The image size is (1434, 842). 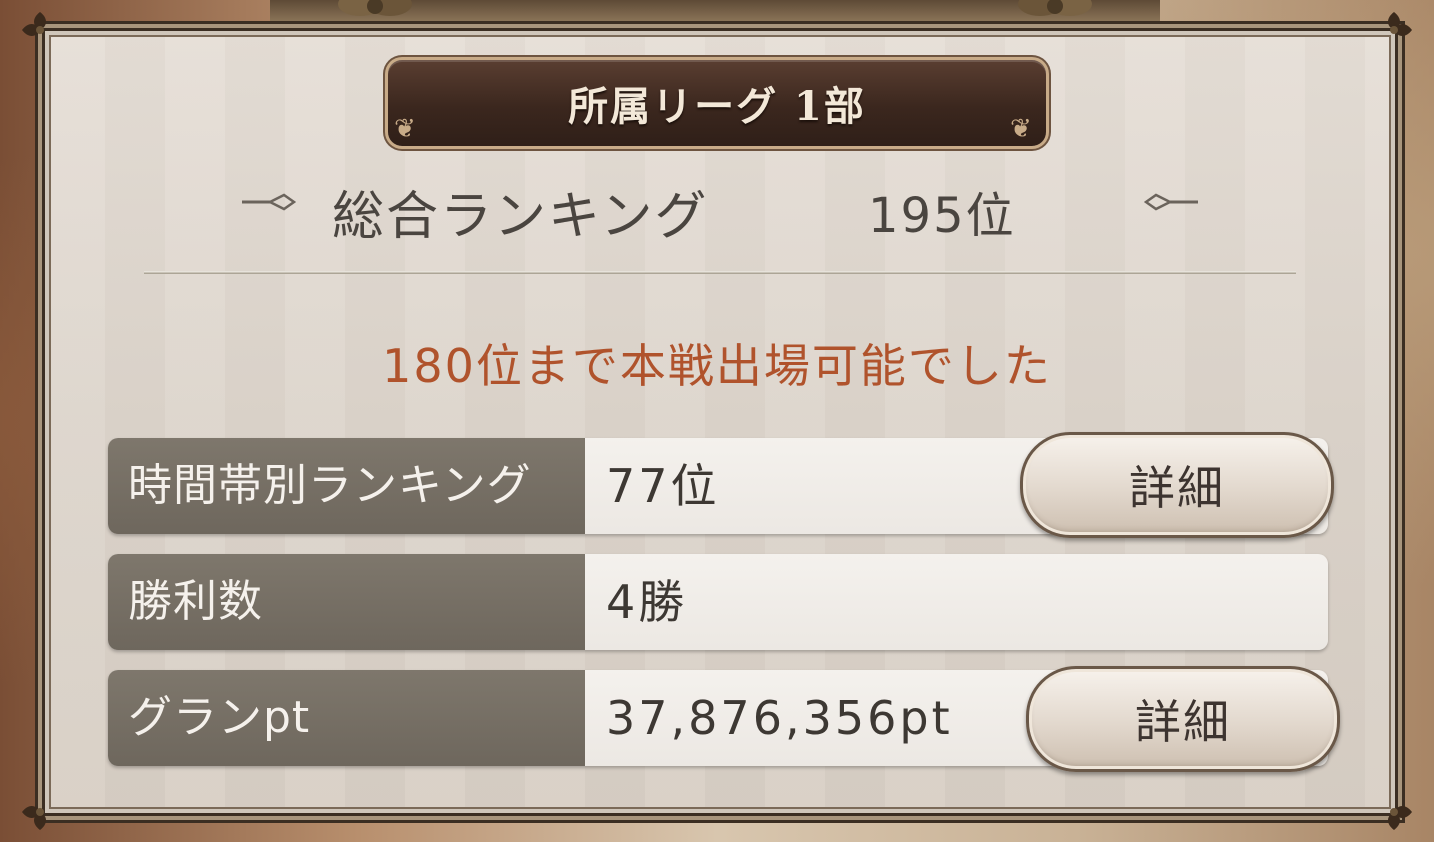 I want to click on overall-ranking-row: 総合ランキング 195位, so click(x=720, y=208).